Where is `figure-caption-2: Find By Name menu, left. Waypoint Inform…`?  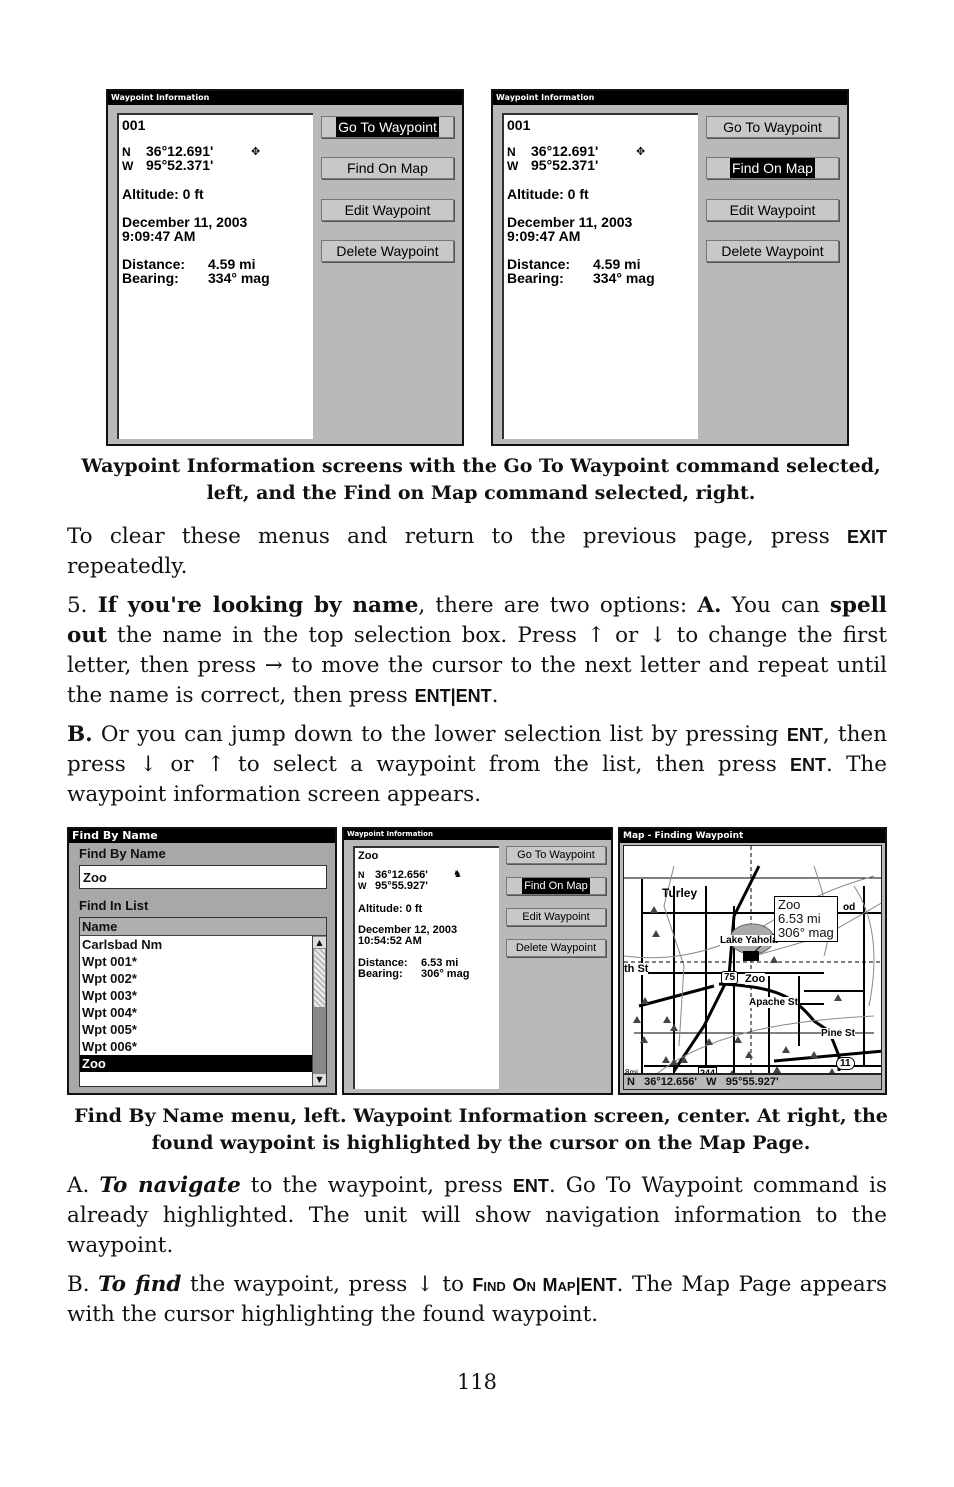
figure-caption-2: Find By Name menu, left. Waypoint Inform… is located at coordinates (481, 1129).